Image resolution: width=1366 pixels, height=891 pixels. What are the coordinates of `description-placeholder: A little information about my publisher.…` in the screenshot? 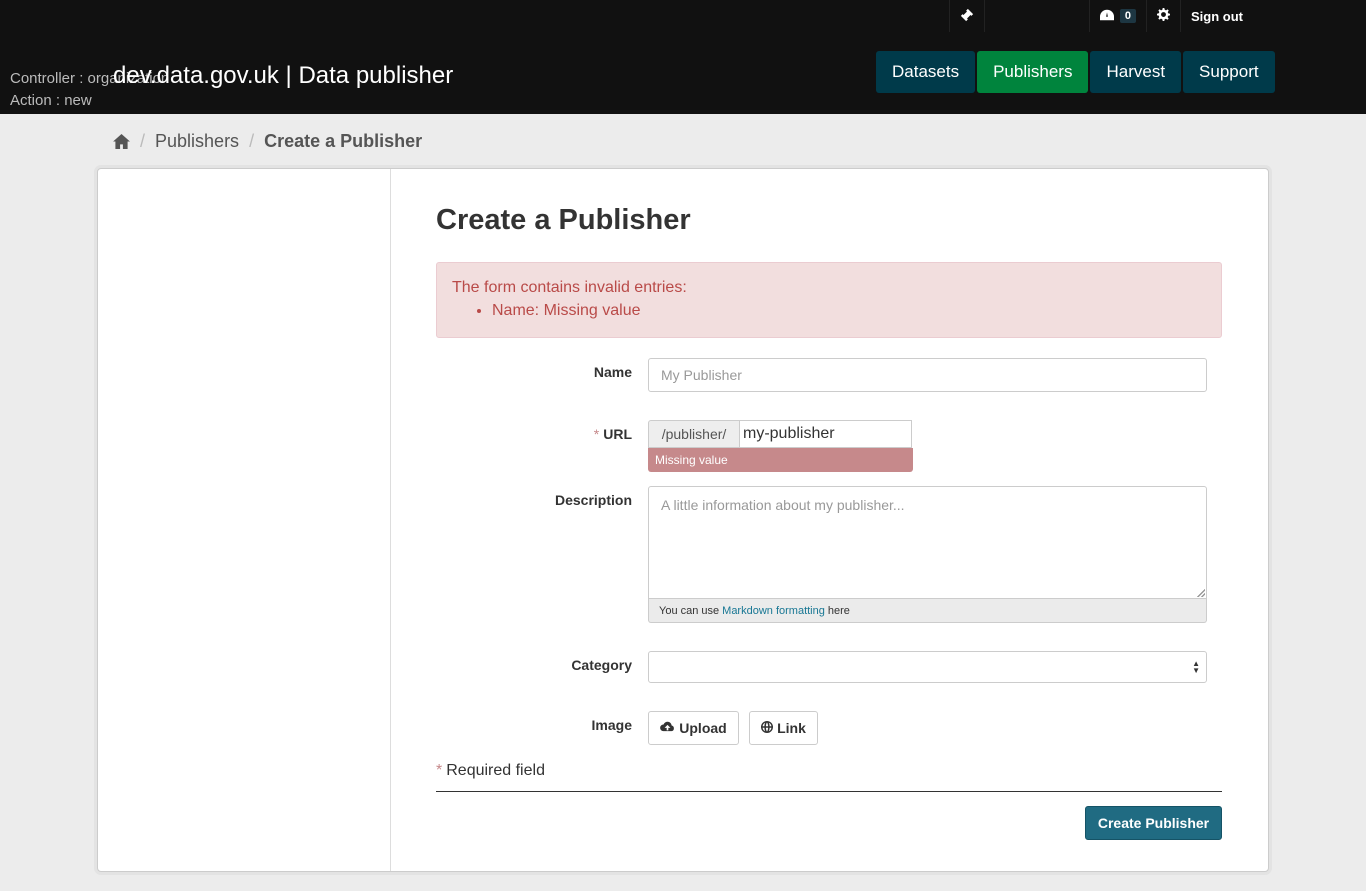 It's located at (783, 505).